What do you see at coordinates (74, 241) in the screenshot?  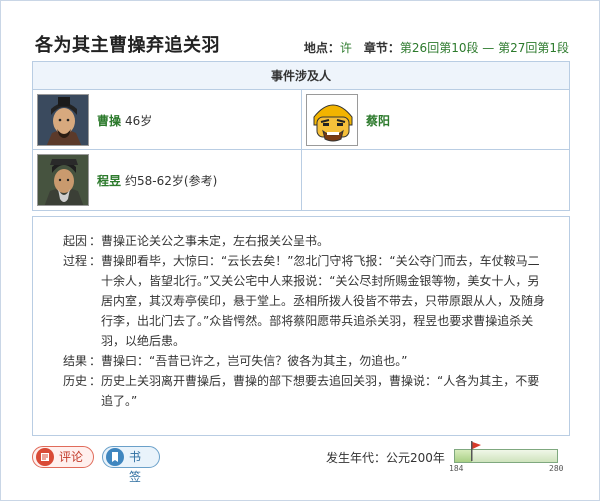 I see `story-key: 起因` at bounding box center [74, 241].